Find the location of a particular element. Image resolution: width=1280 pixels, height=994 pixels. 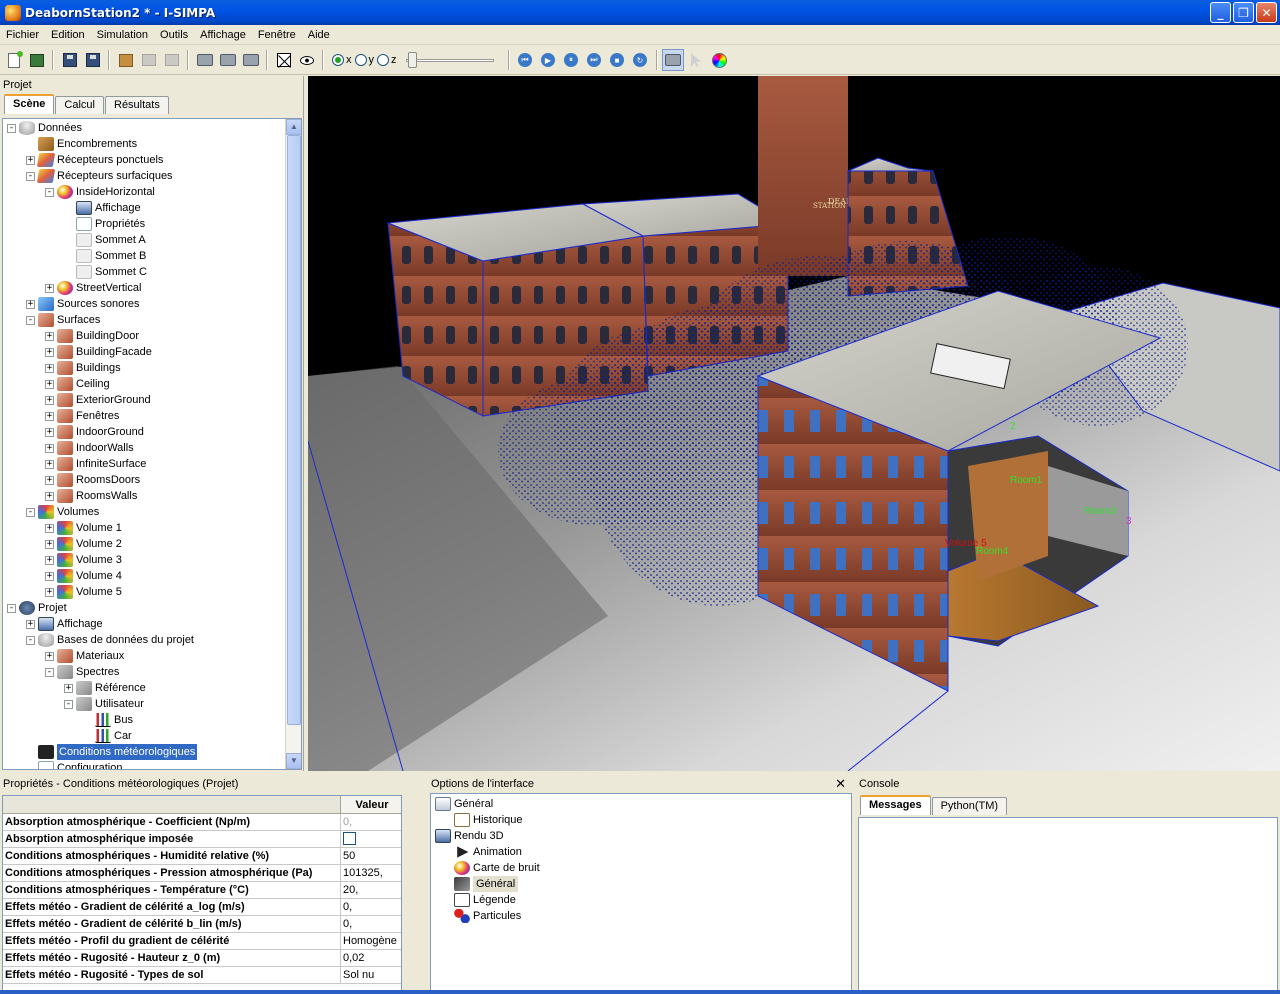

tree-item: - Récepteurs surfaciques is located at coordinates (99, 176).